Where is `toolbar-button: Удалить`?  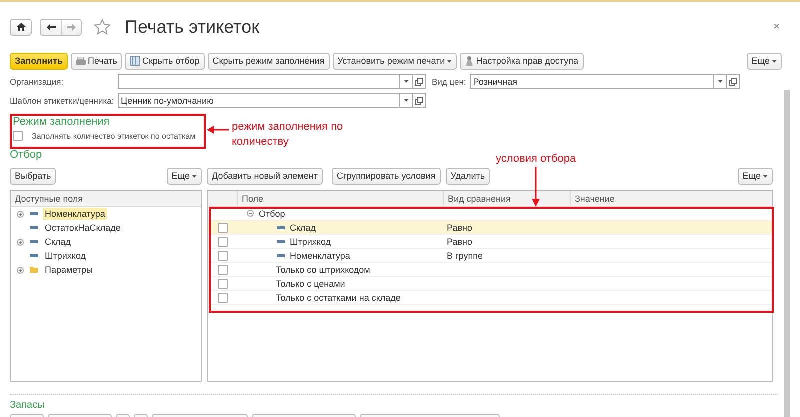
toolbar-button: Удалить is located at coordinates (468, 176).